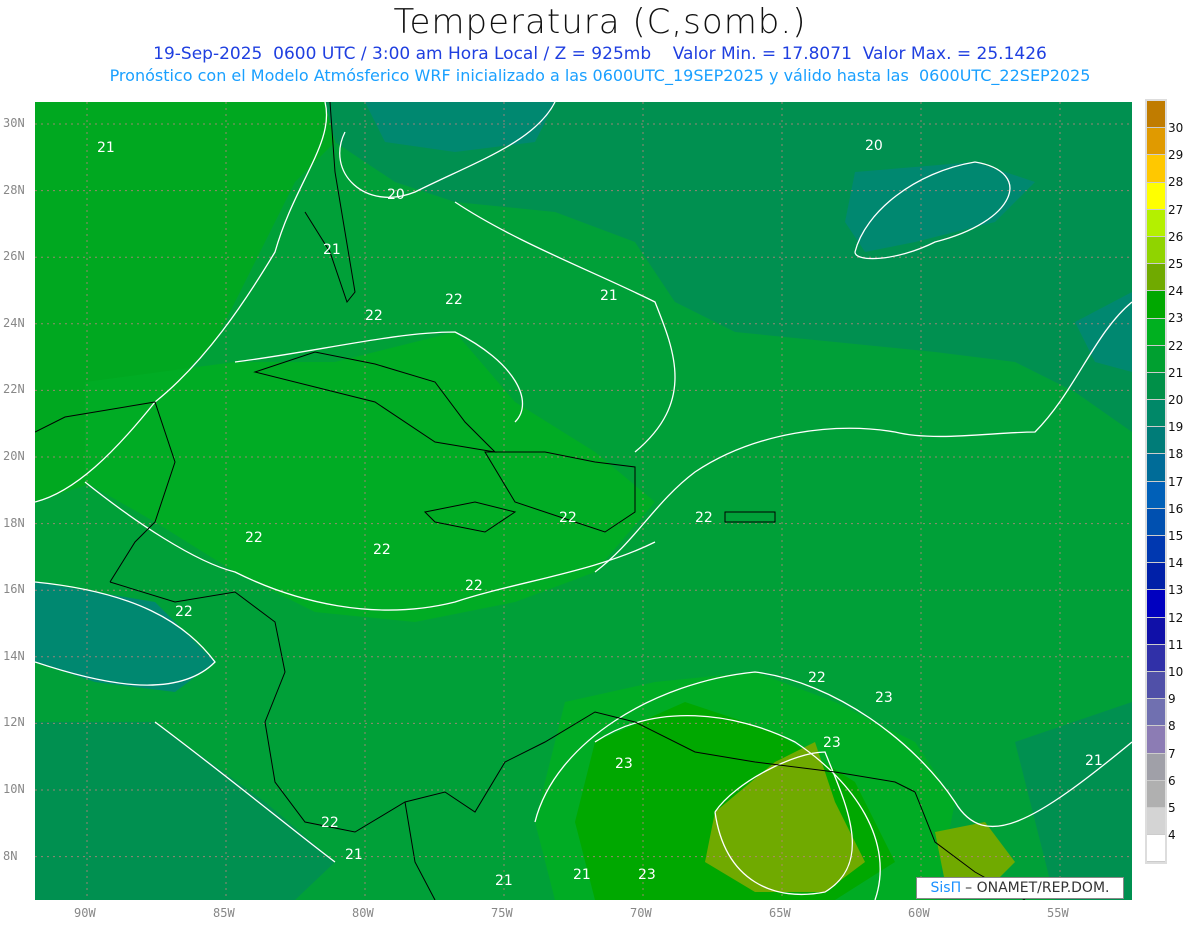 This screenshot has height=927, width=1200. I want to click on color-bar-label: 5, so click(1172, 808).